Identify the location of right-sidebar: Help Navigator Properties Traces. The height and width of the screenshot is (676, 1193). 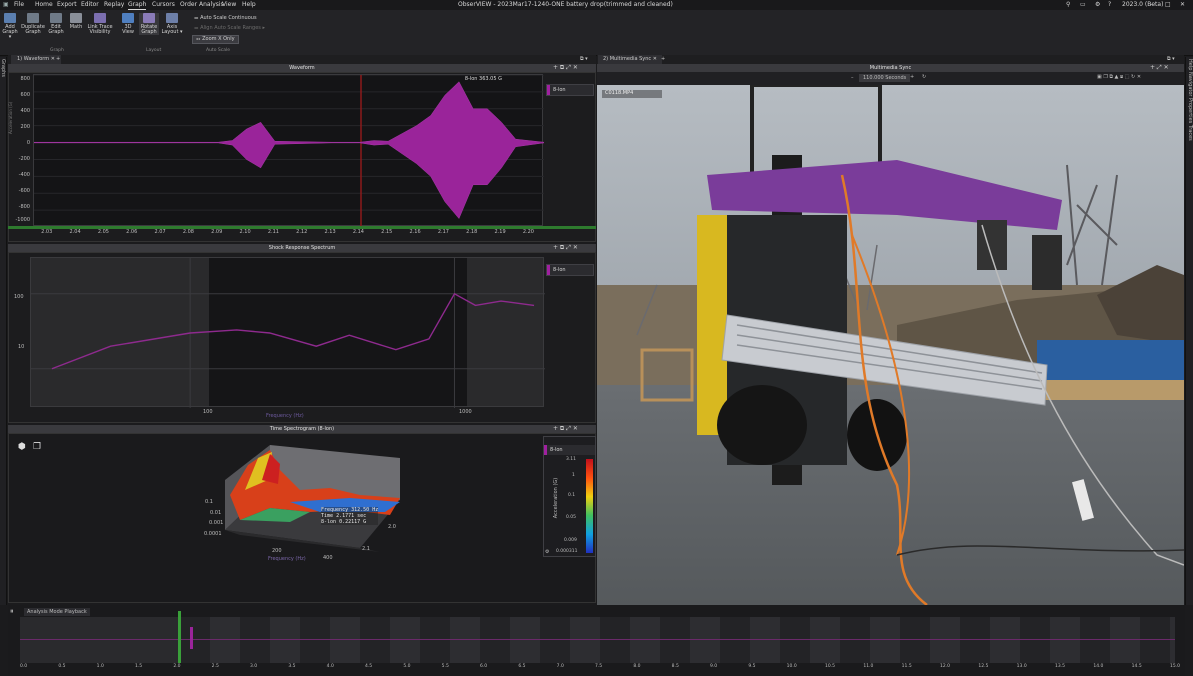
(1189, 331).